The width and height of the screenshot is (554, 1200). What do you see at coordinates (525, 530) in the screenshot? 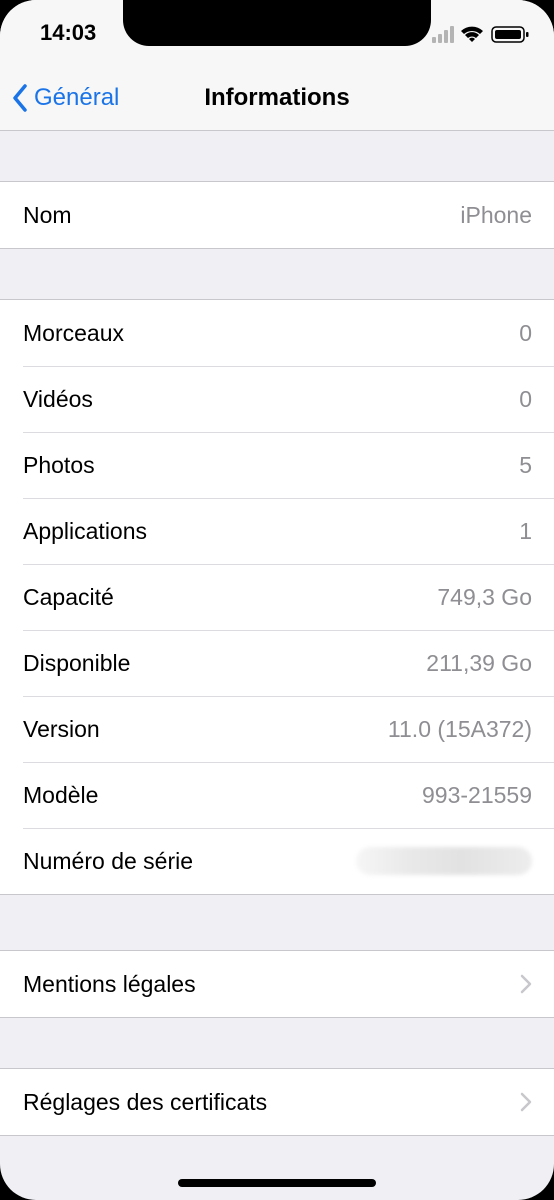
I see `row-value: 1` at bounding box center [525, 530].